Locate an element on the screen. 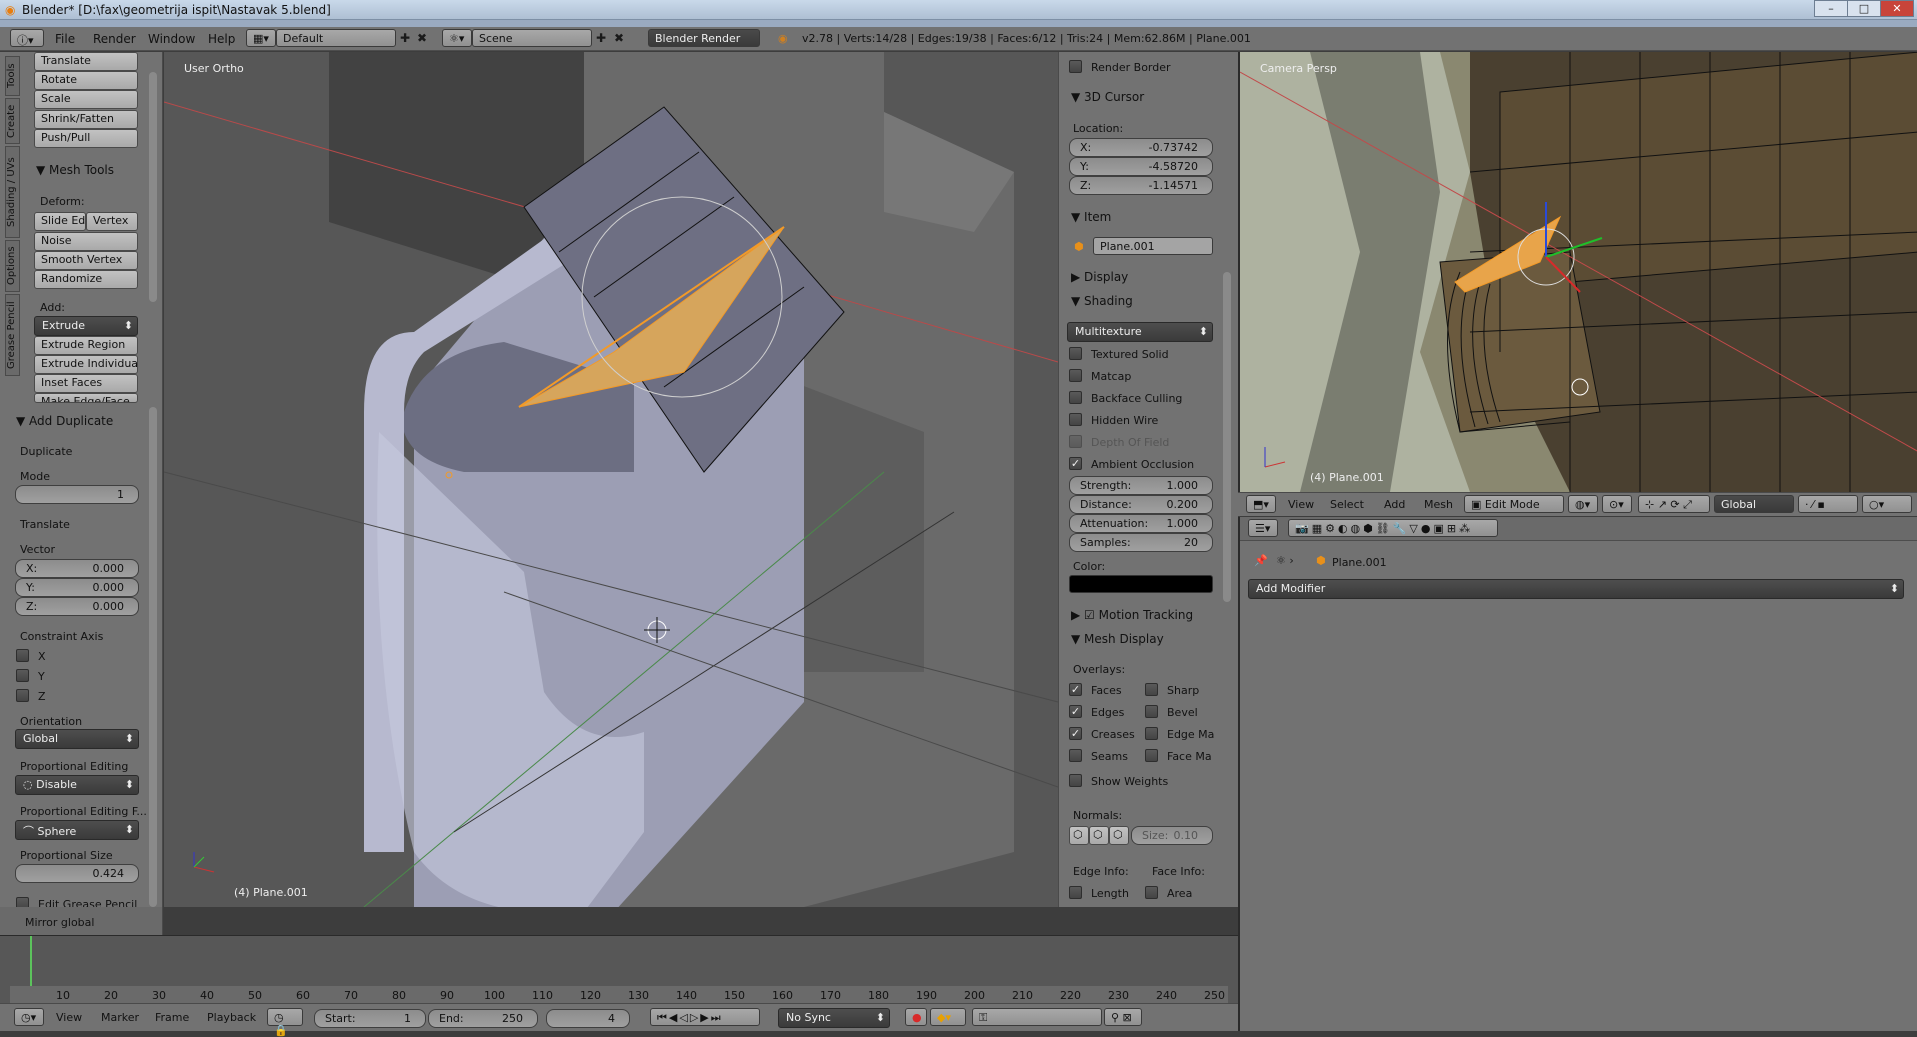 Image resolution: width=1917 pixels, height=1037 pixels. keying-icon: ◆▾ is located at coordinates (948, 1017).